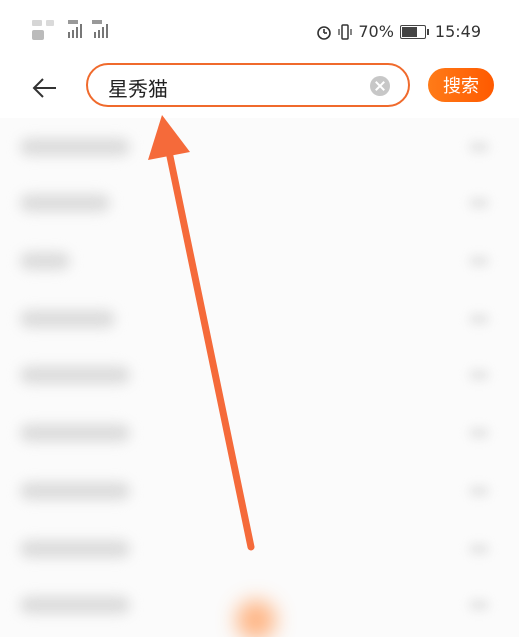 The height and width of the screenshot is (637, 519). Describe the element at coordinates (259, 30) in the screenshot. I see `status-bar: 70% 15:49` at that location.